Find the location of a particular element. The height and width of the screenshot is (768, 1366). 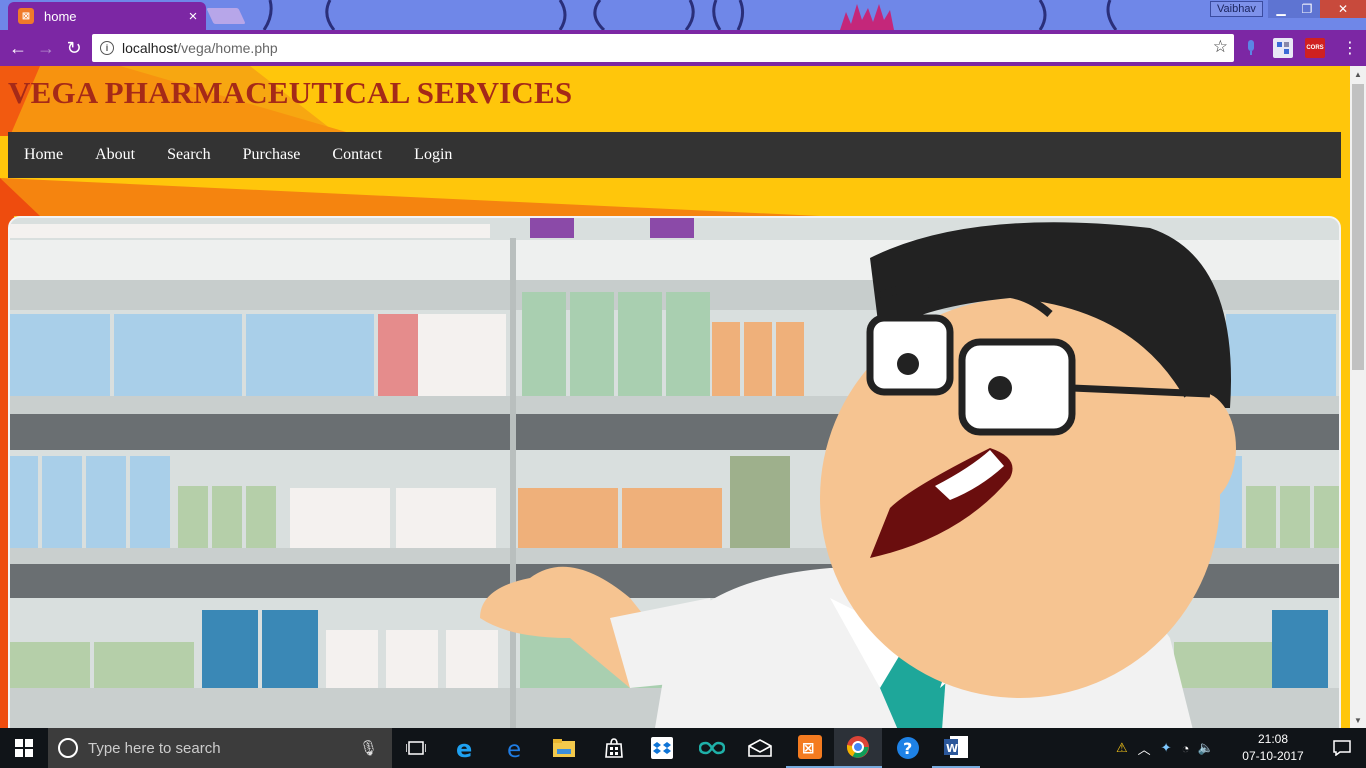

xampp-icon: ⊠ is located at coordinates (810, 748).